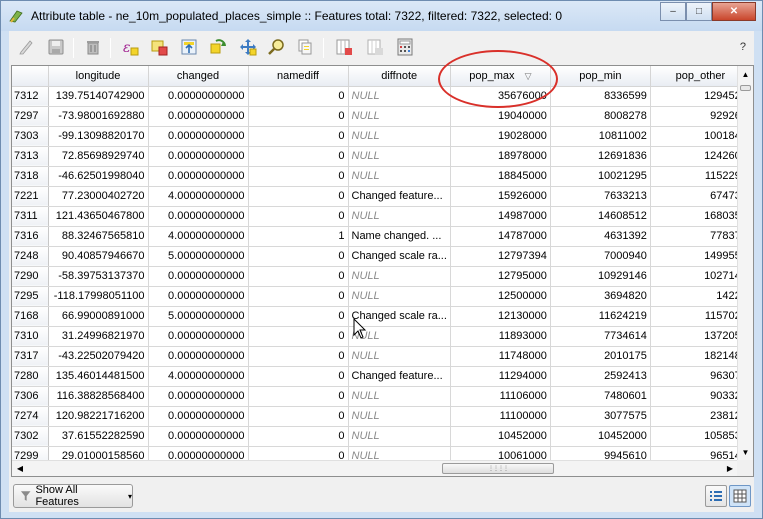  I want to click on cell-pop-other: 14226, so click(700, 296).